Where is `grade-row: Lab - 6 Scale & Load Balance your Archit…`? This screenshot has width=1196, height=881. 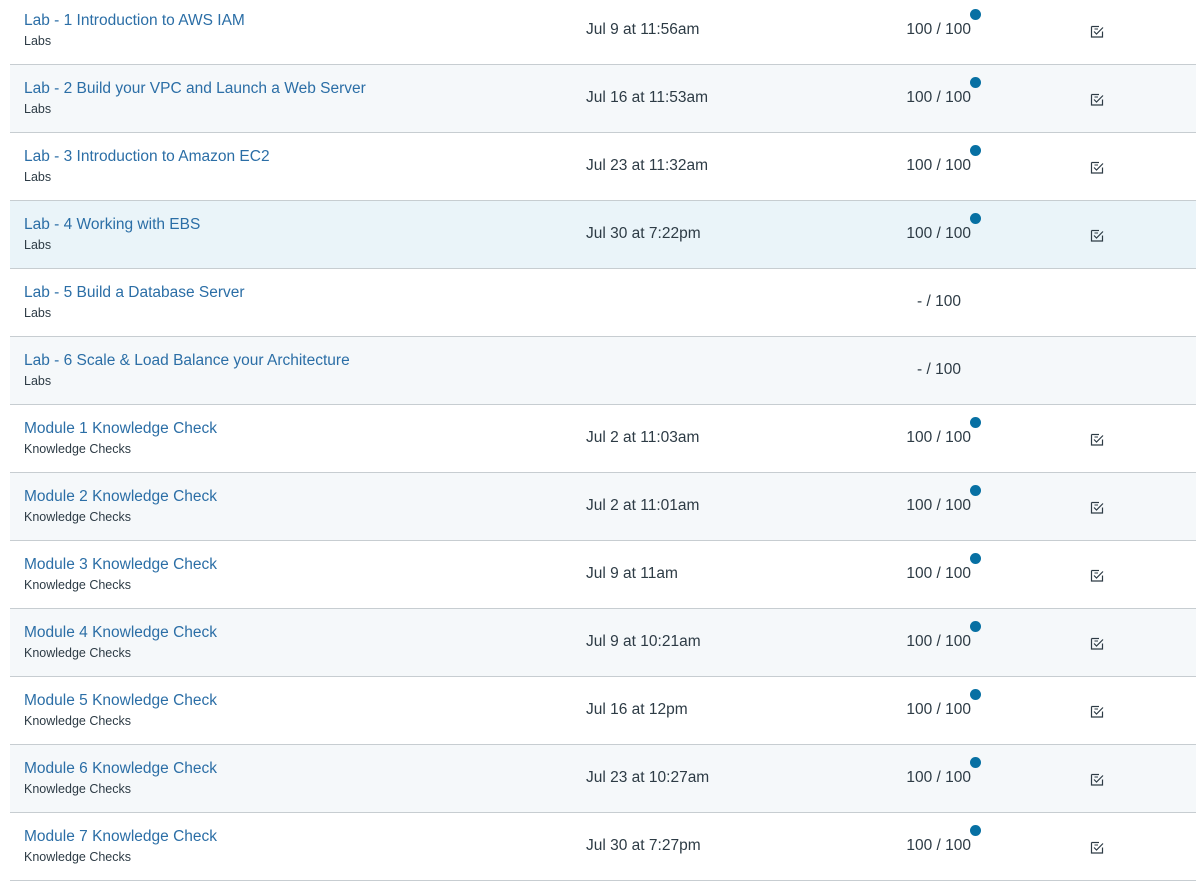 grade-row: Lab - 6 Scale & Load Balance your Archit… is located at coordinates (603, 371).